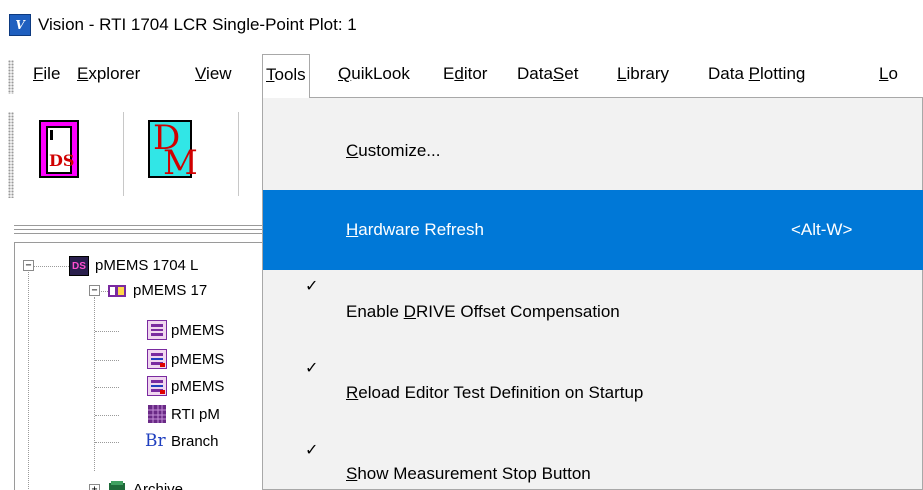 This screenshot has height=490, width=923. Describe the element at coordinates (195, 414) in the screenshot. I see `tree-item-label: RTI pM` at that location.